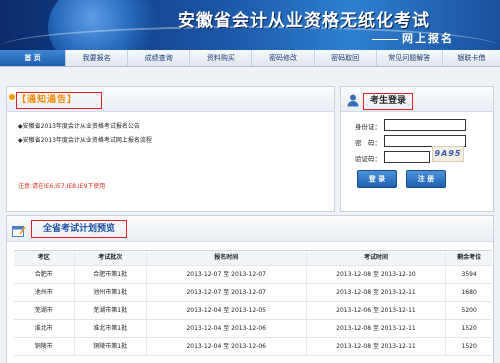 The height and width of the screenshot is (363, 500). I want to click on table-cell: 1680, so click(469, 292).